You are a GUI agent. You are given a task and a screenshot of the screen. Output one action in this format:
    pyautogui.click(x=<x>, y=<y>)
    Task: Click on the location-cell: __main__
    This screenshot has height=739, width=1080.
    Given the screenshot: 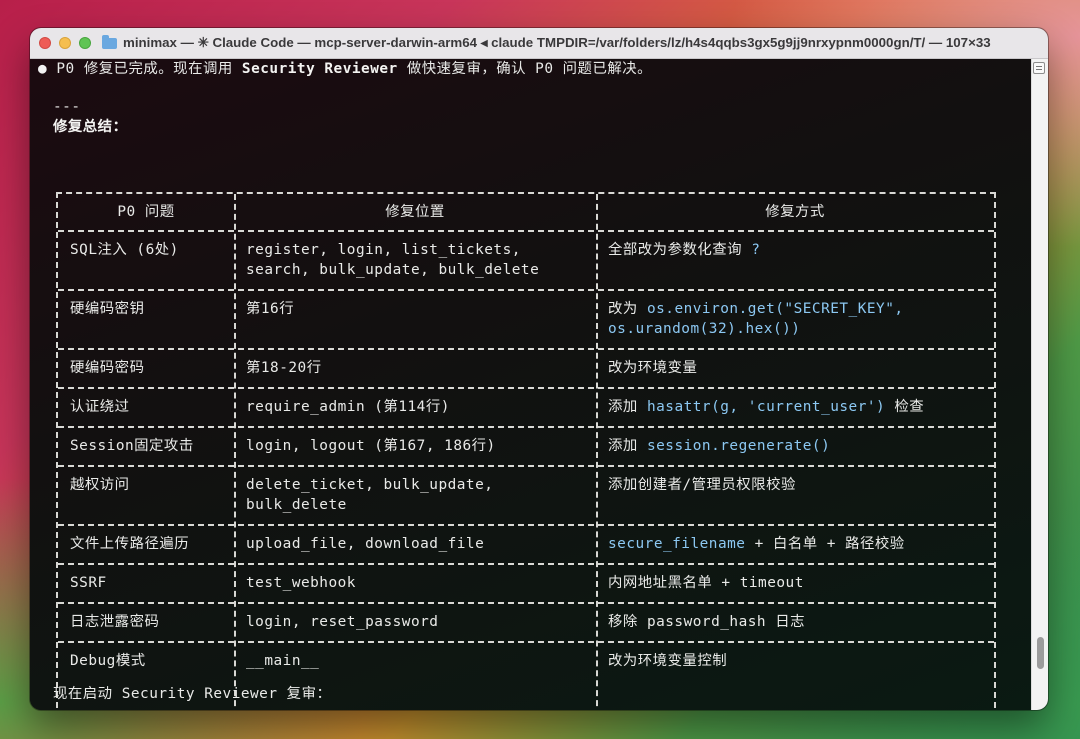 What is the action you would take?
    pyautogui.click(x=283, y=661)
    